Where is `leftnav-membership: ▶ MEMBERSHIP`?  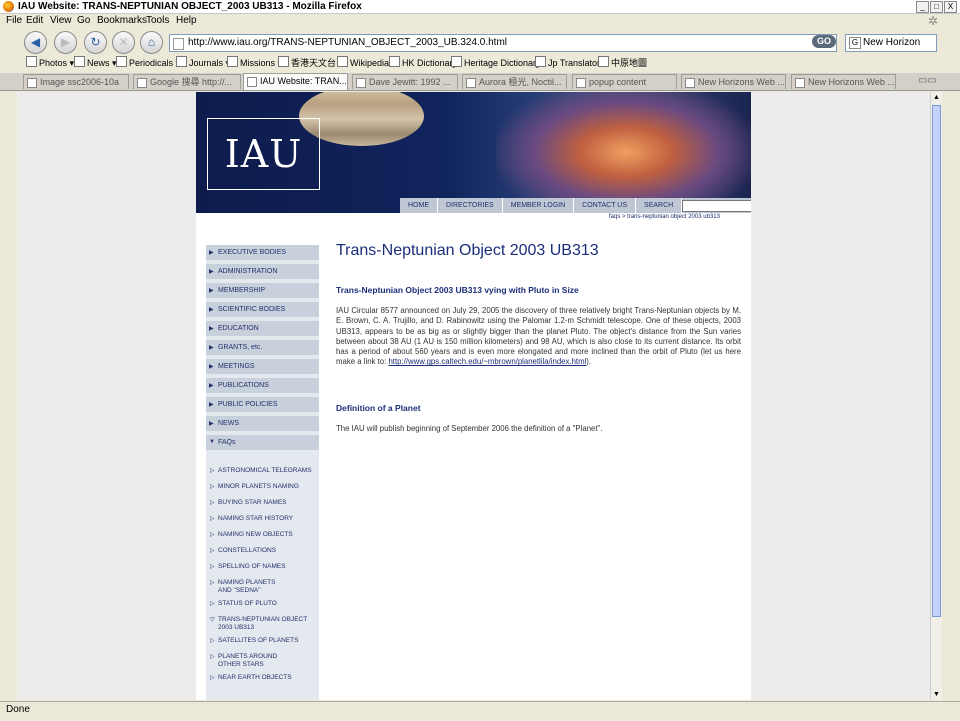
leftnav-membership: ▶ MEMBERSHIP is located at coordinates (262, 291).